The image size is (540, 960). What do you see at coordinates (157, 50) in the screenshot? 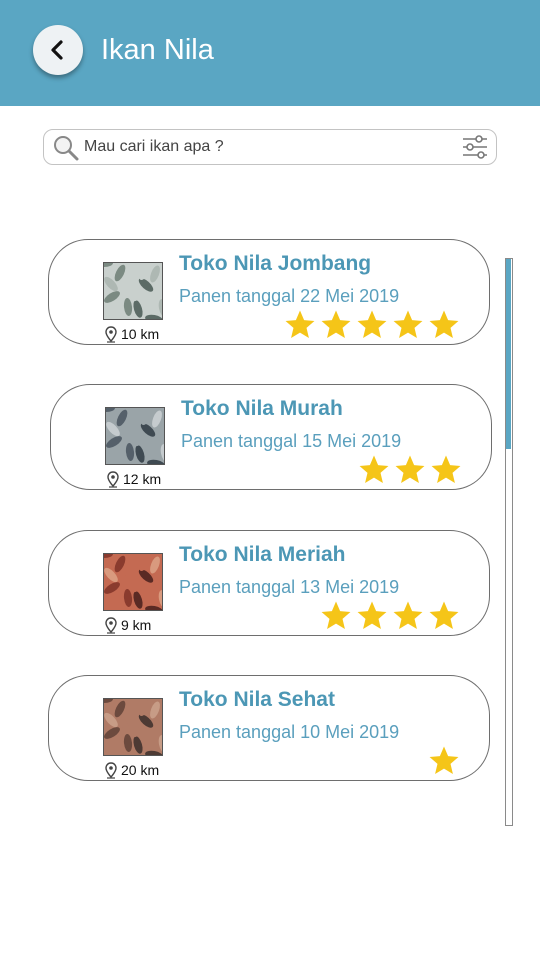
I see `page-title: Ikan Nila` at bounding box center [157, 50].